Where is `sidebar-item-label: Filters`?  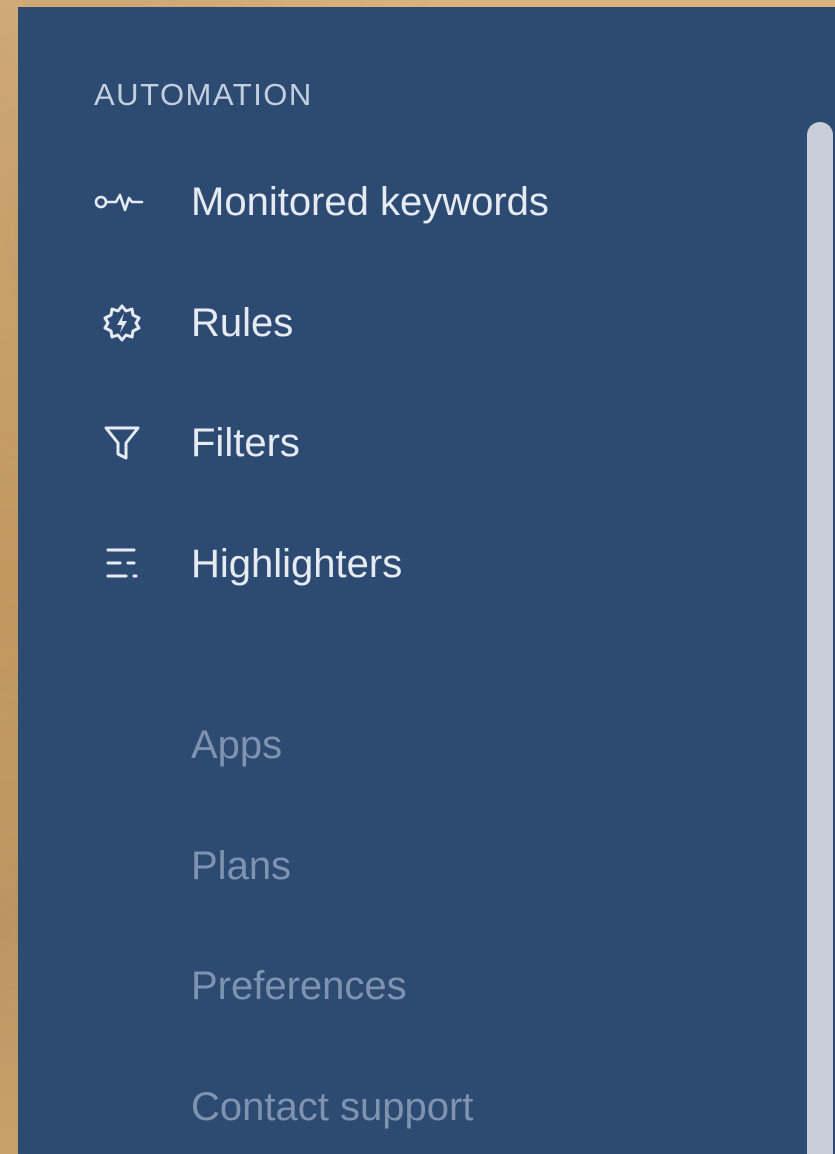
sidebar-item-label: Filters is located at coordinates (245, 442).